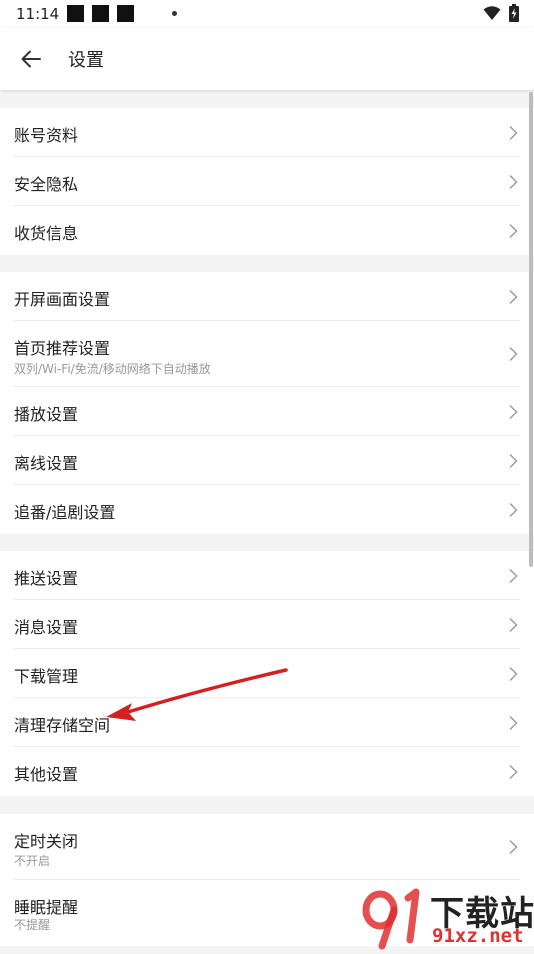  What do you see at coordinates (267, 354) in the screenshot?
I see `settings-item-home-recommend: 首页推荐设置 双列/Wi-Fi/免流/移动网络下自动播放` at bounding box center [267, 354].